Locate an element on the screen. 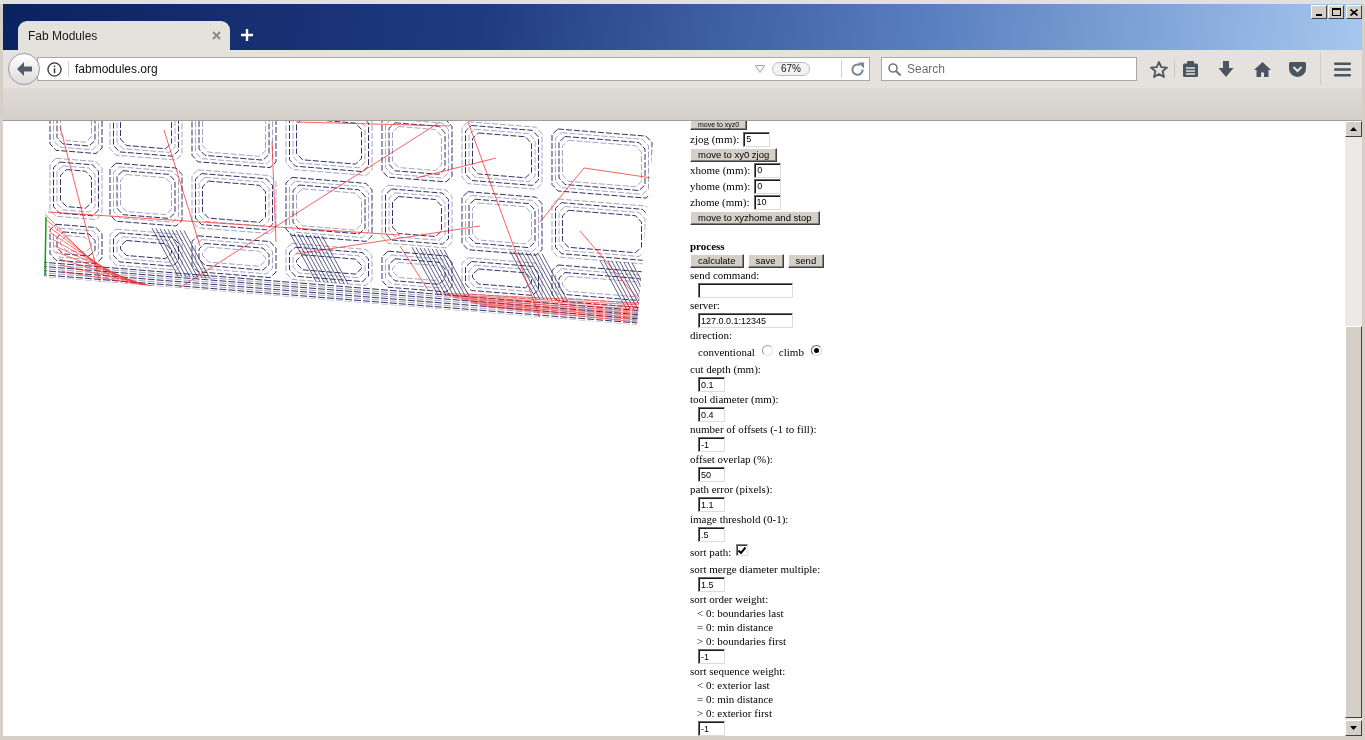 The height and width of the screenshot is (740, 1365). dropdown-icon is located at coordinates (760, 69).